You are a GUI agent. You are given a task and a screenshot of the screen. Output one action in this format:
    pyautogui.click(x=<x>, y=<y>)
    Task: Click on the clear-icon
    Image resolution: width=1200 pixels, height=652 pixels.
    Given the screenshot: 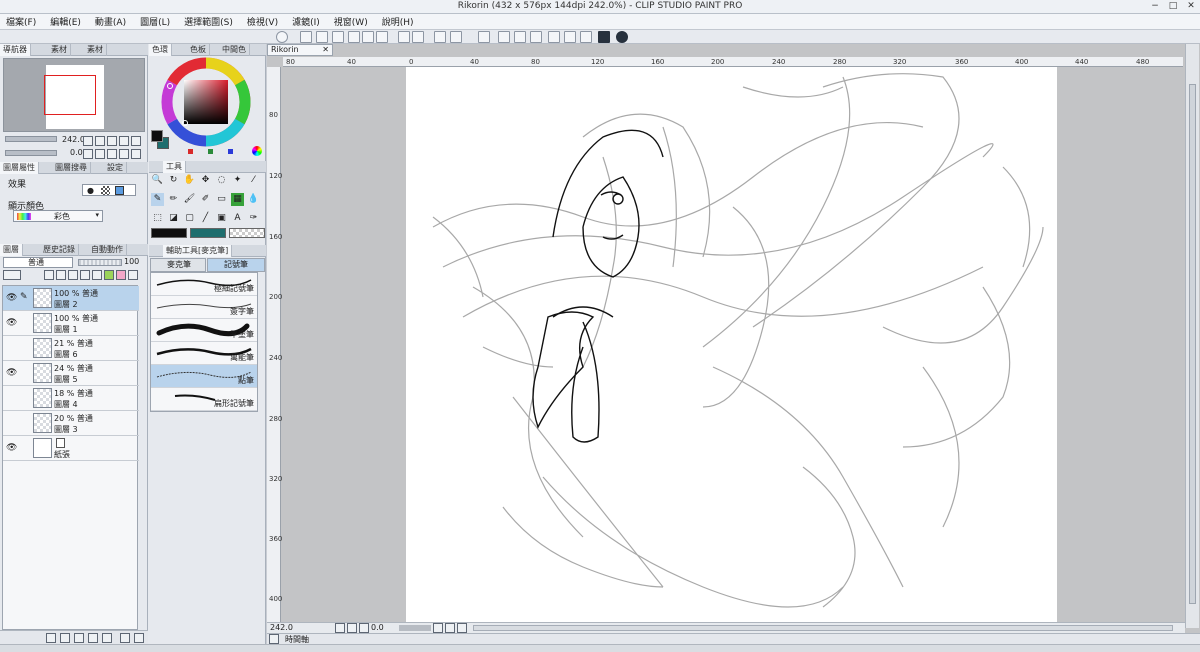 What is the action you would take?
    pyautogui.click(x=504, y=37)
    